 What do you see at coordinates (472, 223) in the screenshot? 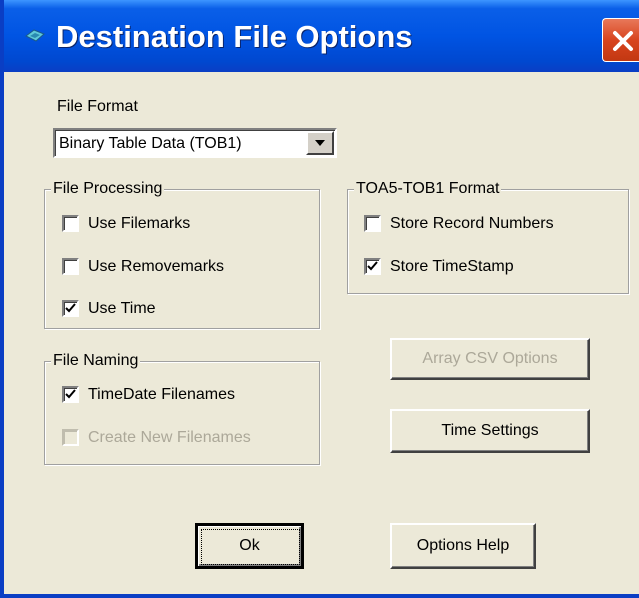
I see `checkbox-label: Store Record Numbers` at bounding box center [472, 223].